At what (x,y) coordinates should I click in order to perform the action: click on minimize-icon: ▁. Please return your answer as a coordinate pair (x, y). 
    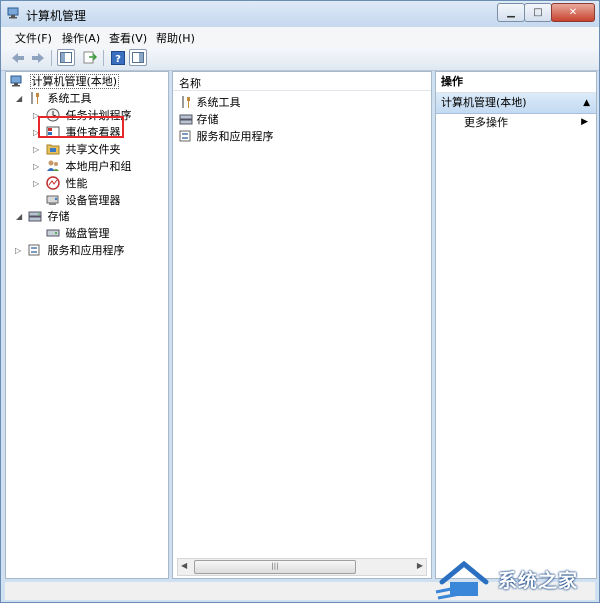
    Looking at the image, I should click on (511, 12).